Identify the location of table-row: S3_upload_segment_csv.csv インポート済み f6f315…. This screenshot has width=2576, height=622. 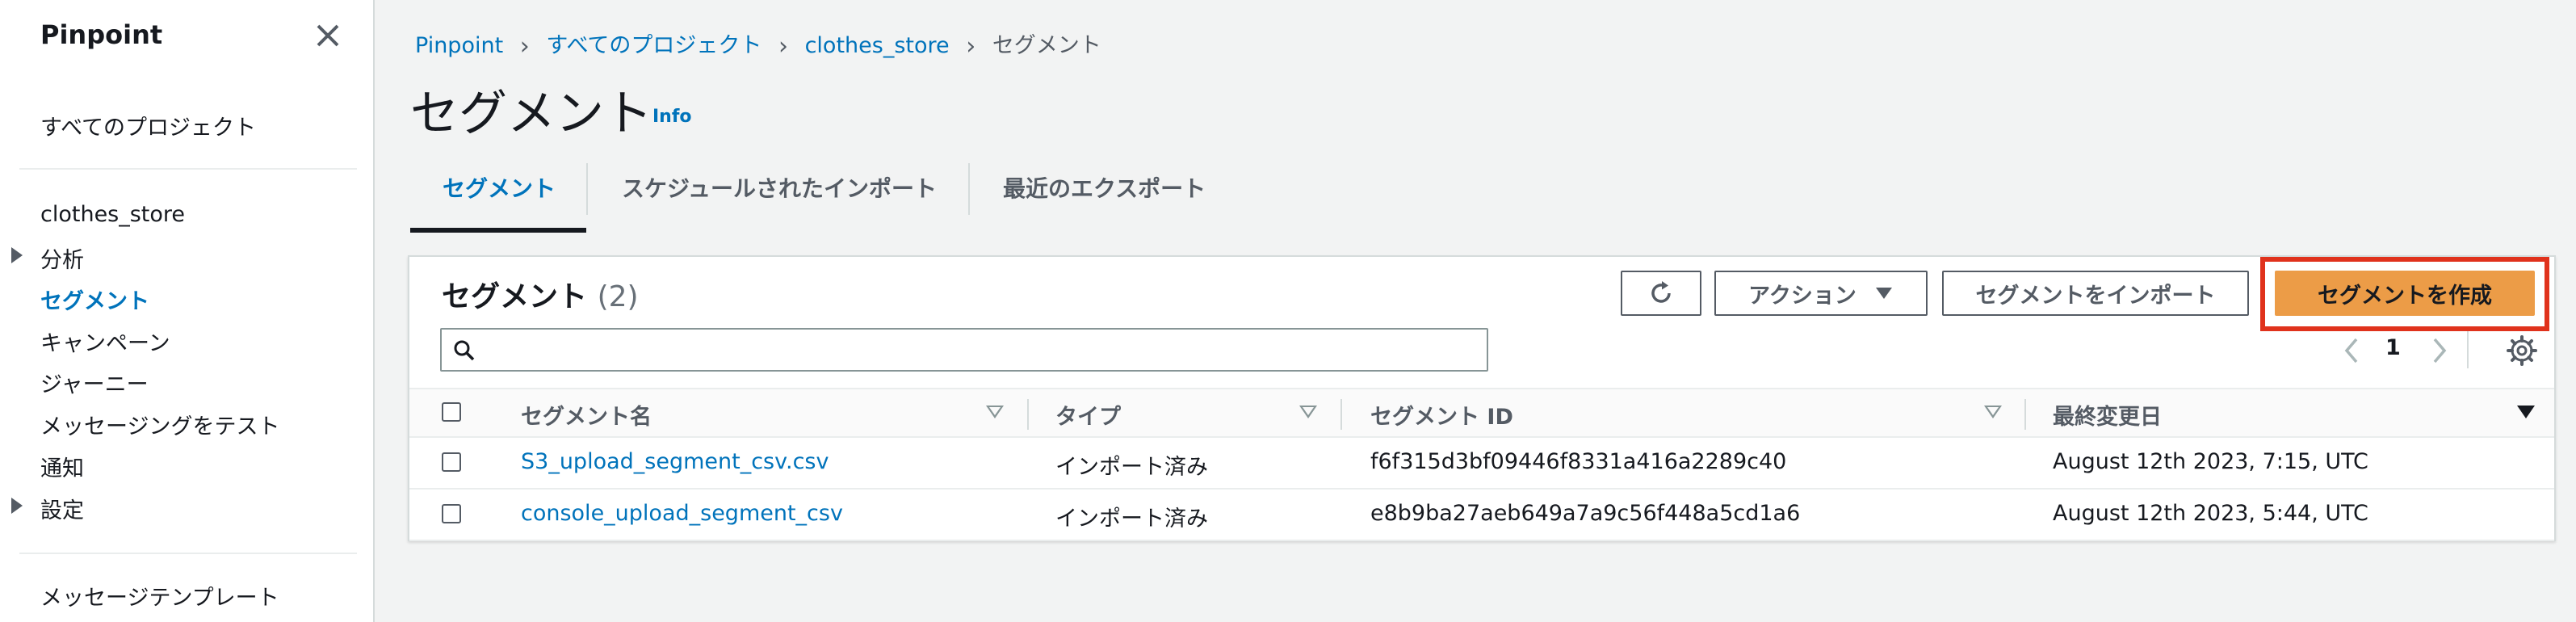
(1481, 464).